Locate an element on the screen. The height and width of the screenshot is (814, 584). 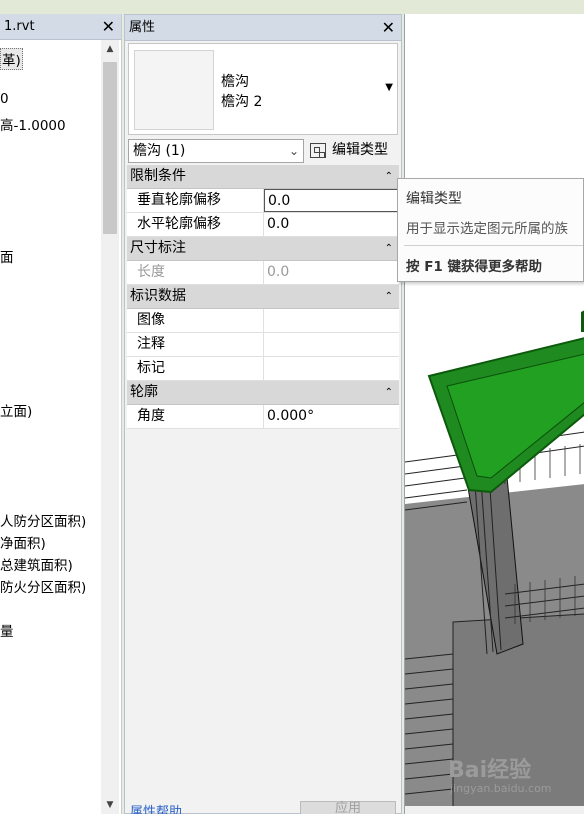
property-row: 长度 0.0 is located at coordinates (263, 273).